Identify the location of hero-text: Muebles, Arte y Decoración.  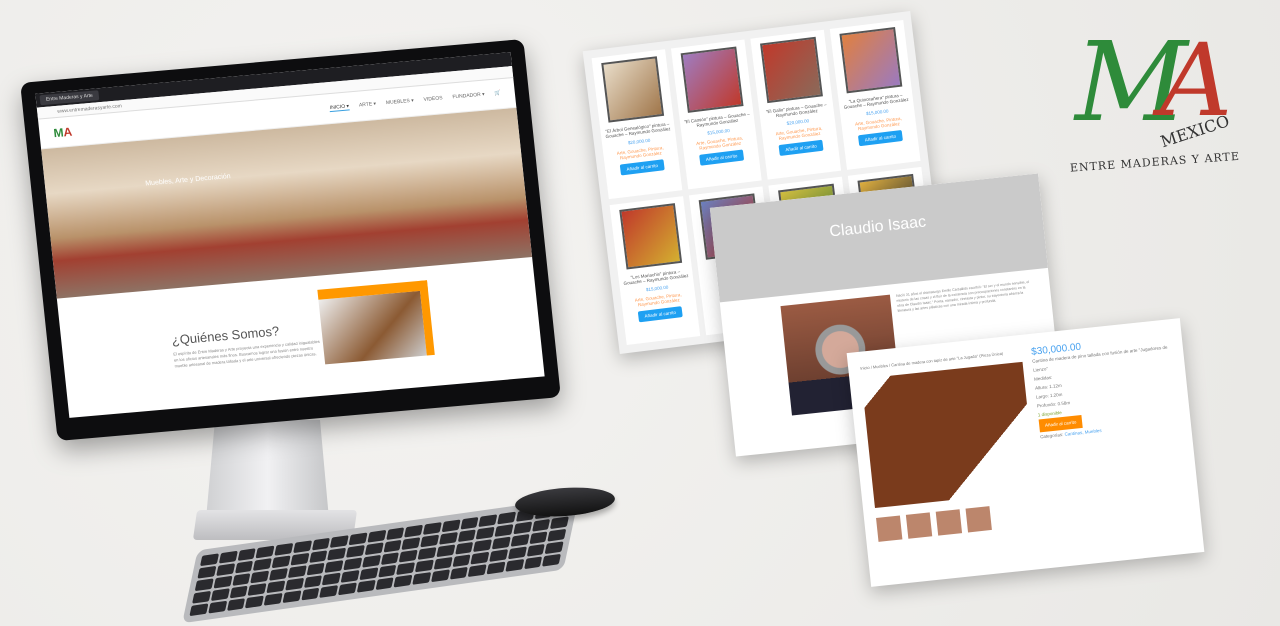
(188, 180).